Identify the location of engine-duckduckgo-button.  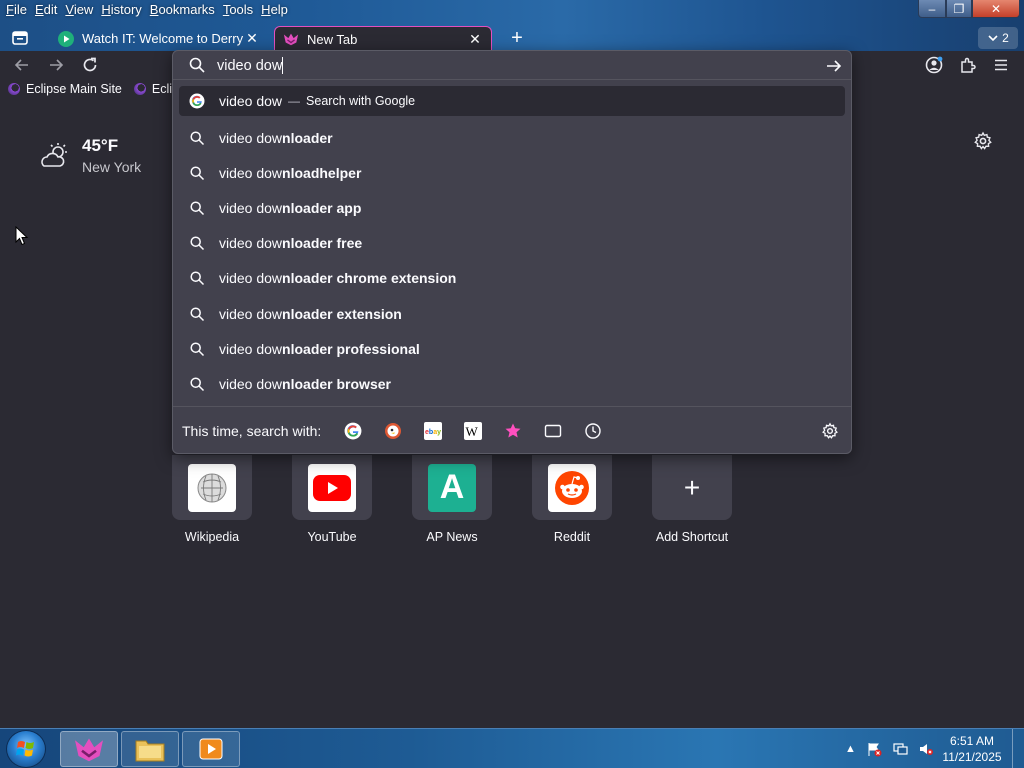
(393, 431).